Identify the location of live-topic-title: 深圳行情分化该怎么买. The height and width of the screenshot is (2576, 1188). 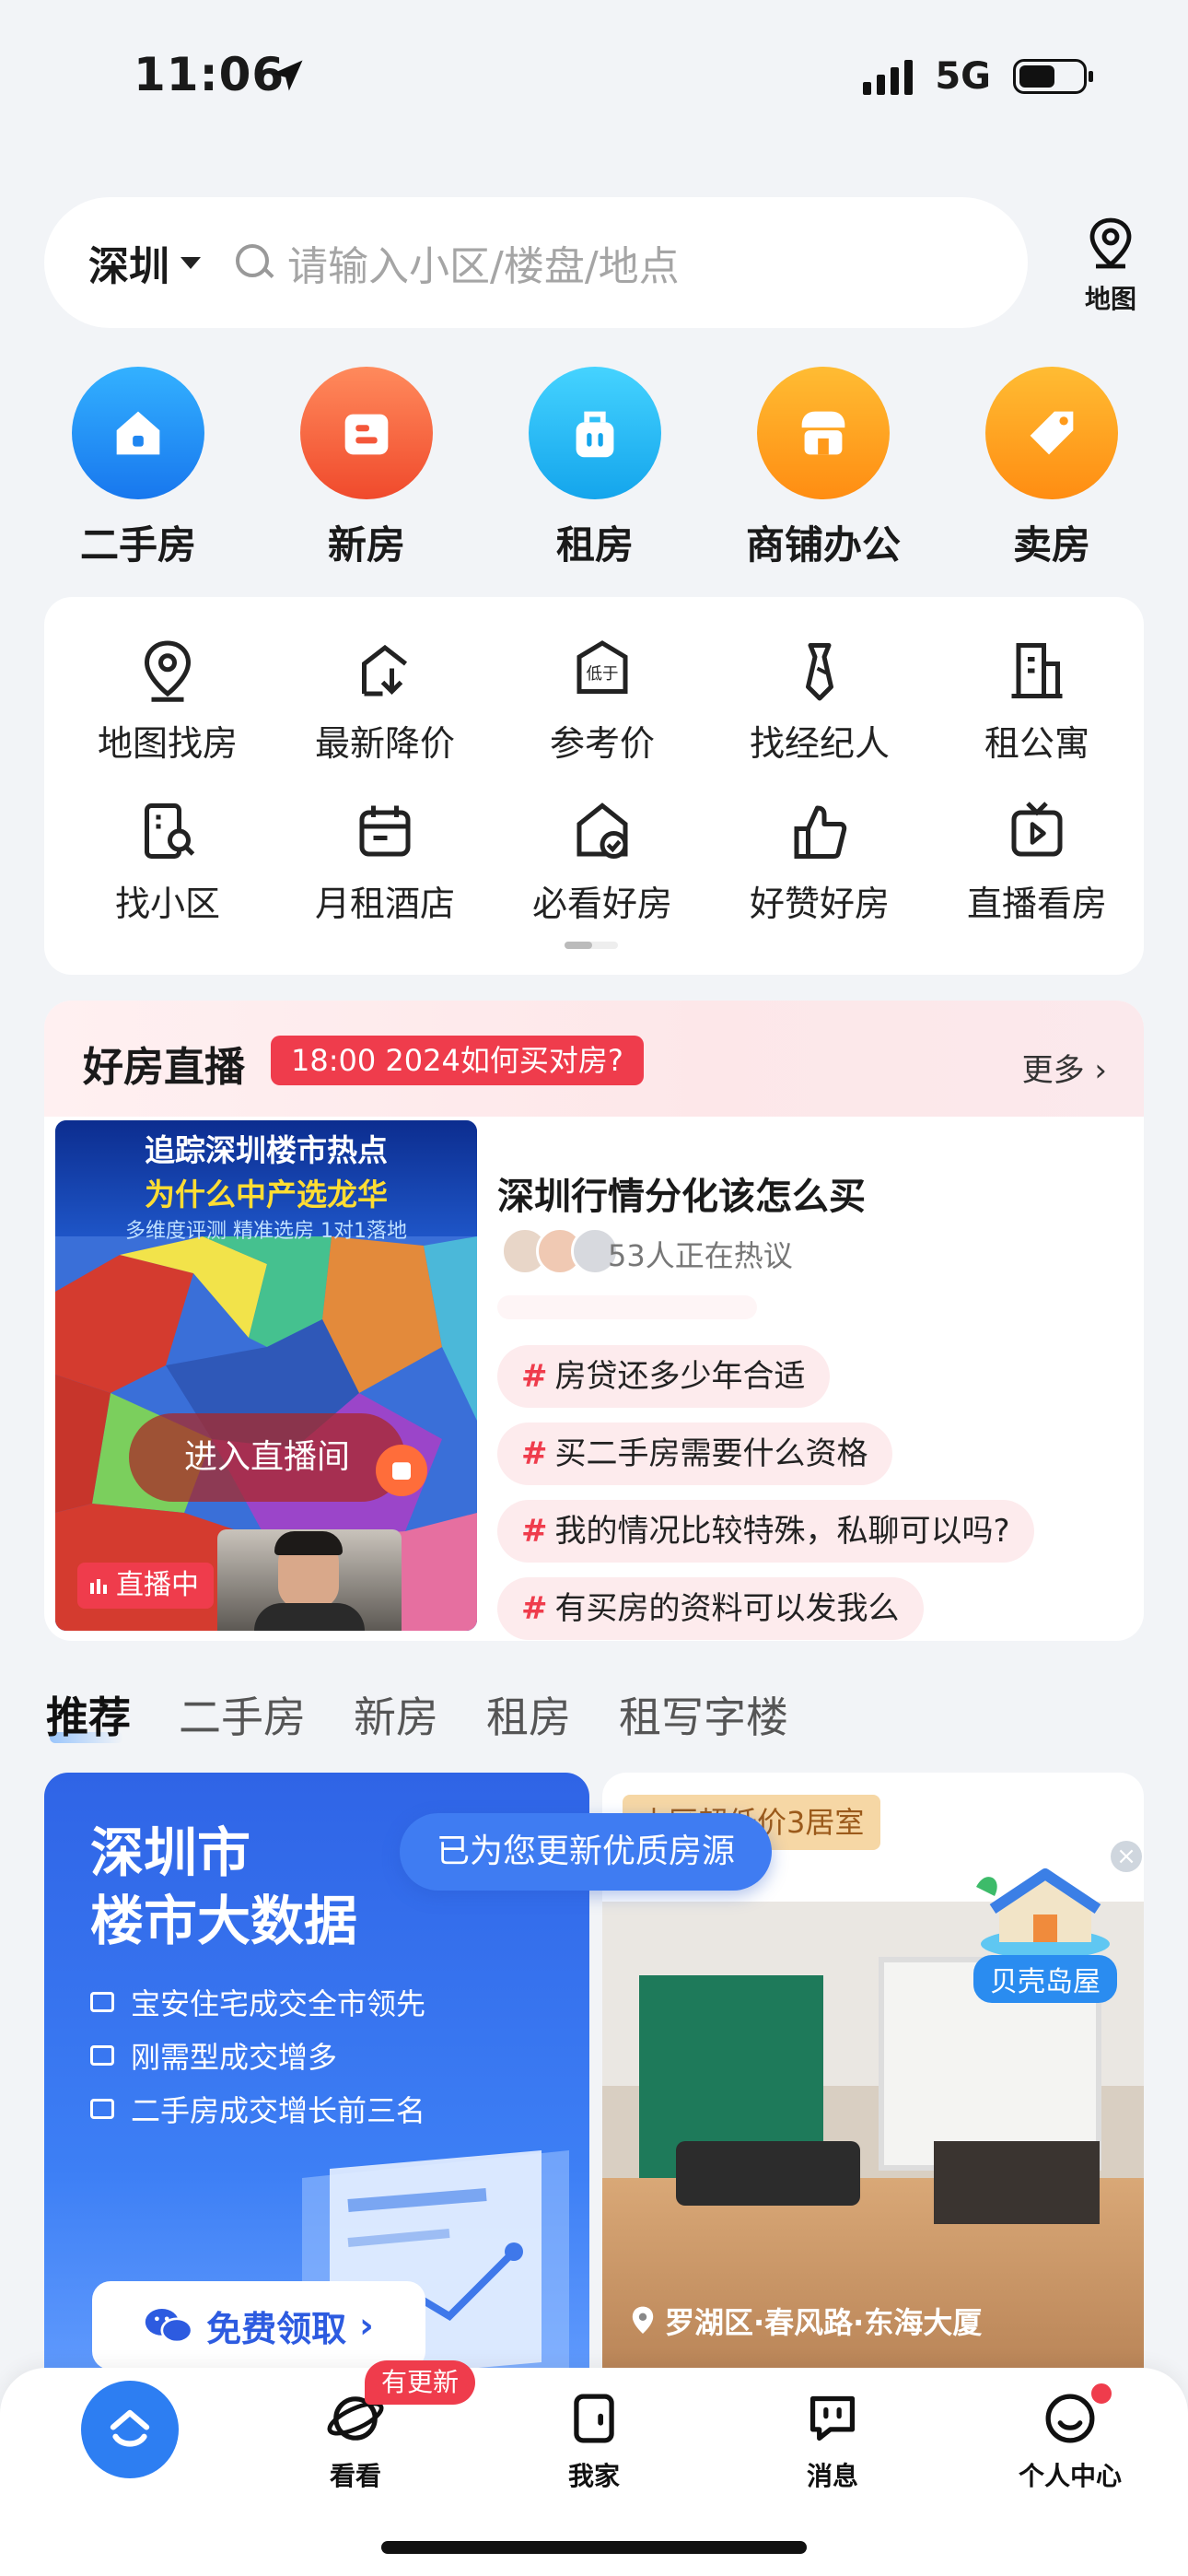
(681, 1193).